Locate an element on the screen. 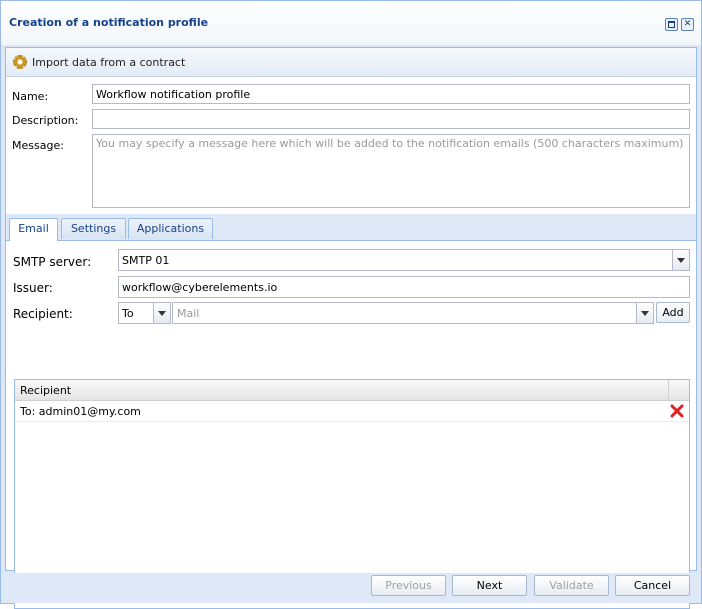  name-field: Workflow notification profile is located at coordinates (391, 94).